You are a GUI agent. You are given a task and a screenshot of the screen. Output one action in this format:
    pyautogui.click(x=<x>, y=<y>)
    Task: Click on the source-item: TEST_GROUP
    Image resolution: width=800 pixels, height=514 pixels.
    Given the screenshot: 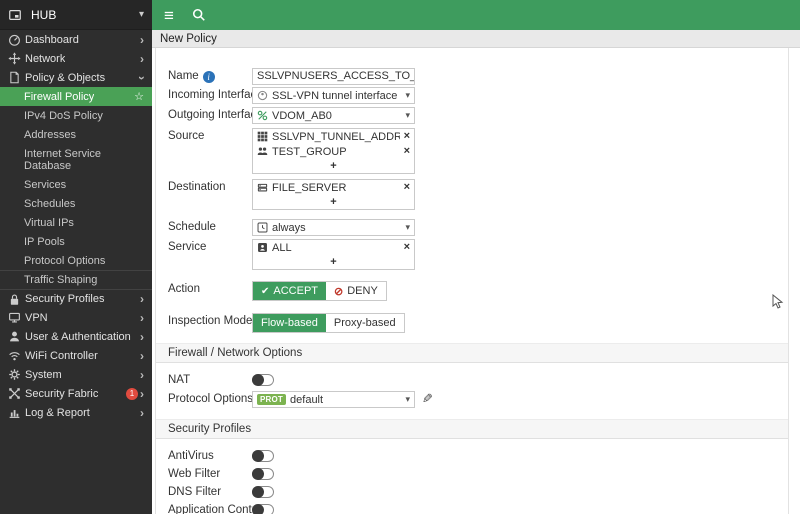 What is the action you would take?
    pyautogui.click(x=333, y=151)
    